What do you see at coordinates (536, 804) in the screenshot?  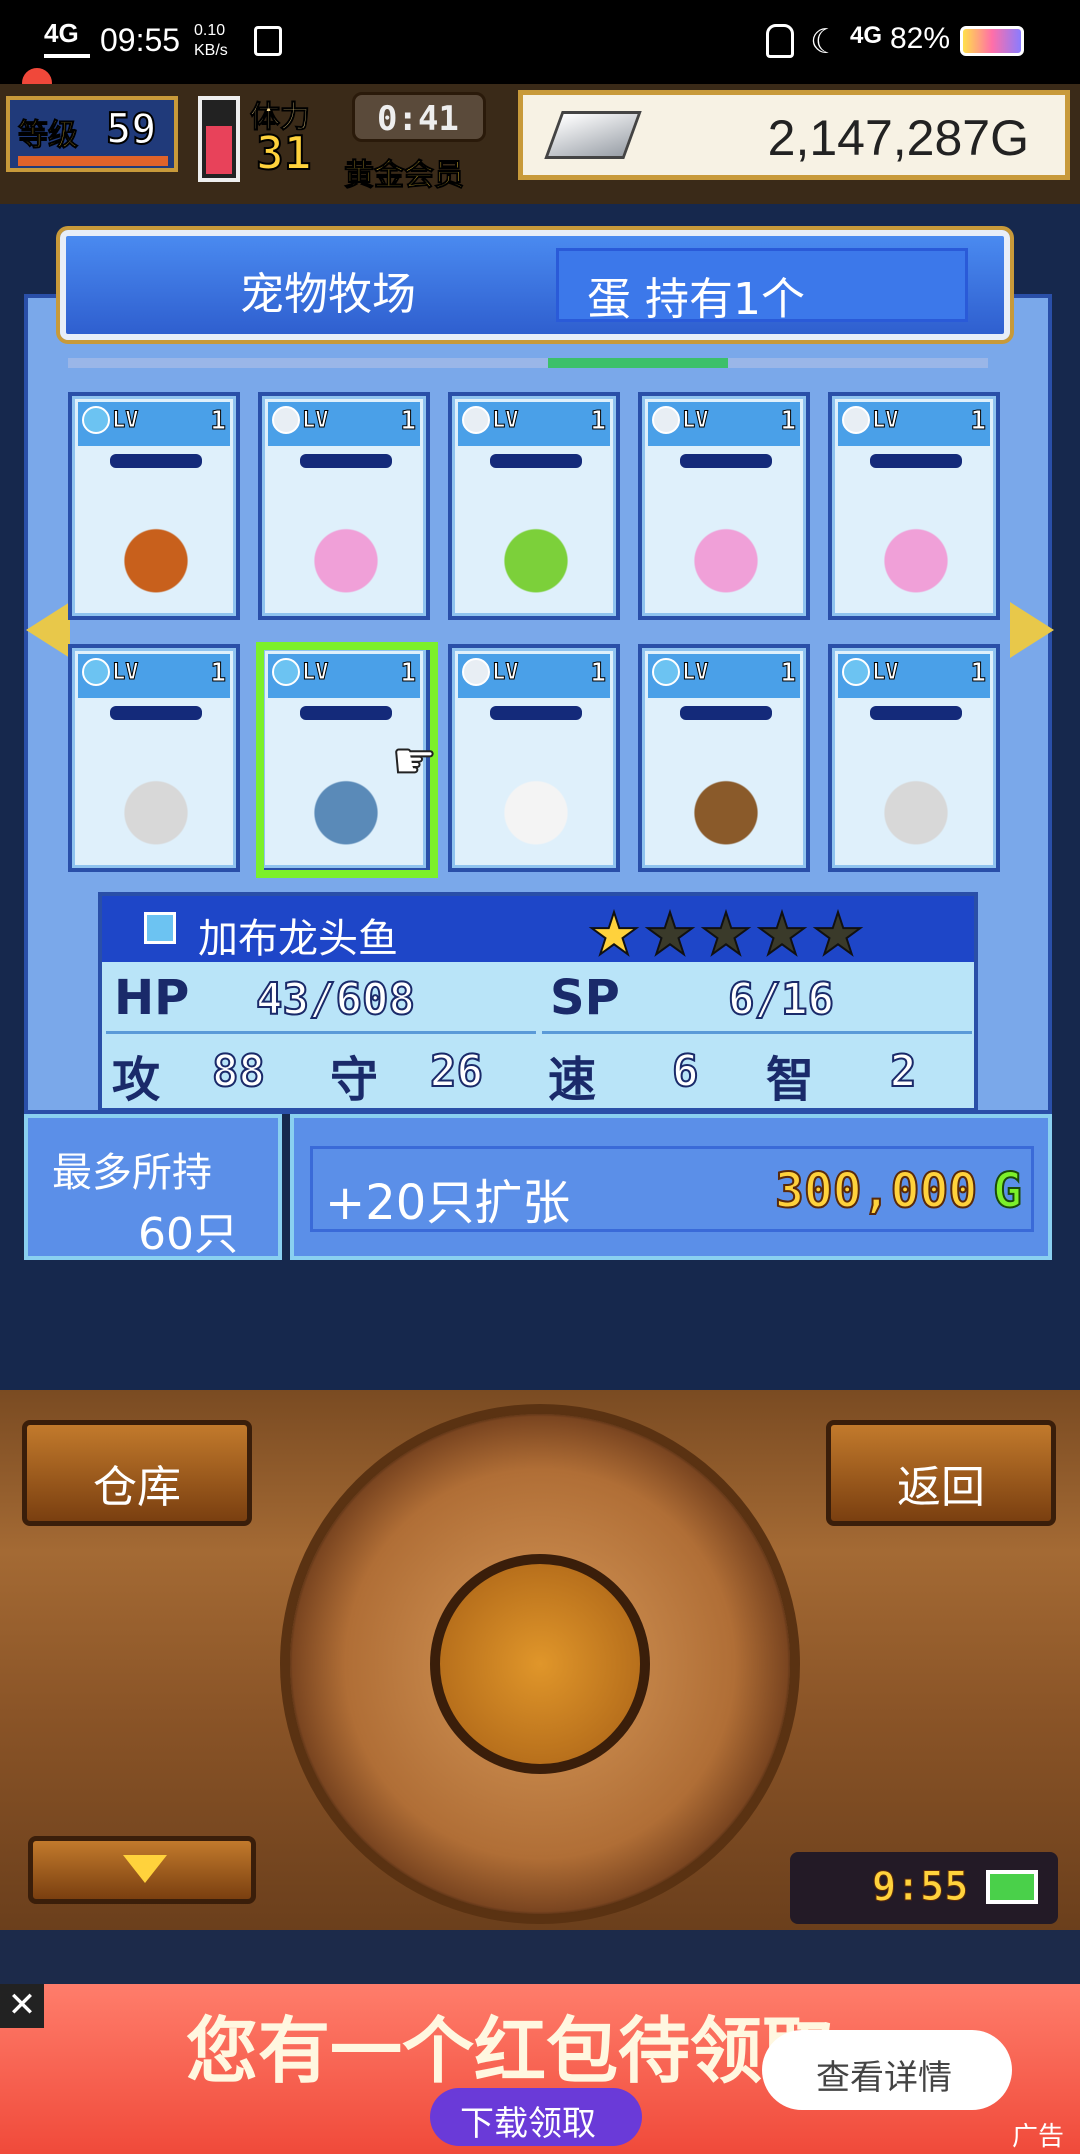 I see `white-cat-pet-icon` at bounding box center [536, 804].